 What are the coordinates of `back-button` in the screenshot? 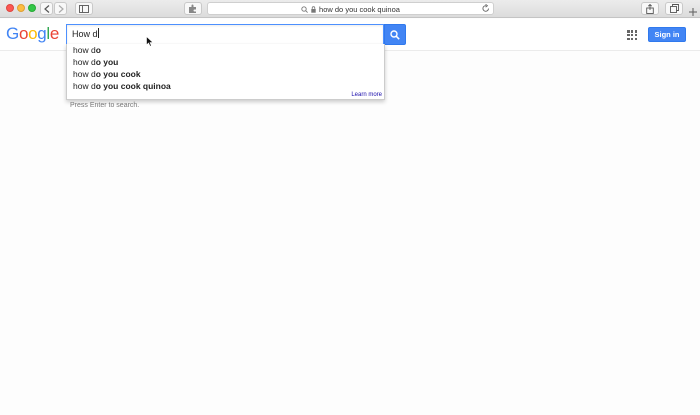 It's located at (46, 8).